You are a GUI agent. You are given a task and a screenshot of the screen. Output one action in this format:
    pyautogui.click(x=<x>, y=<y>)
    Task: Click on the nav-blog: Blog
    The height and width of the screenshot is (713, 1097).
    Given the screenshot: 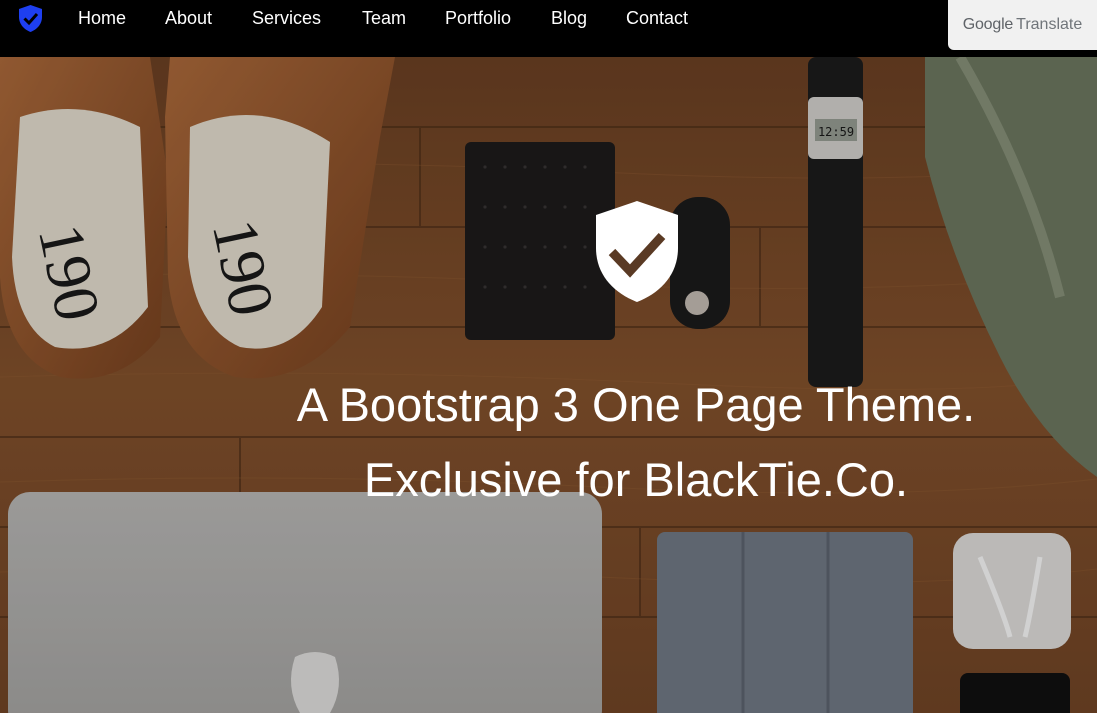 What is the action you would take?
    pyautogui.click(x=569, y=18)
    